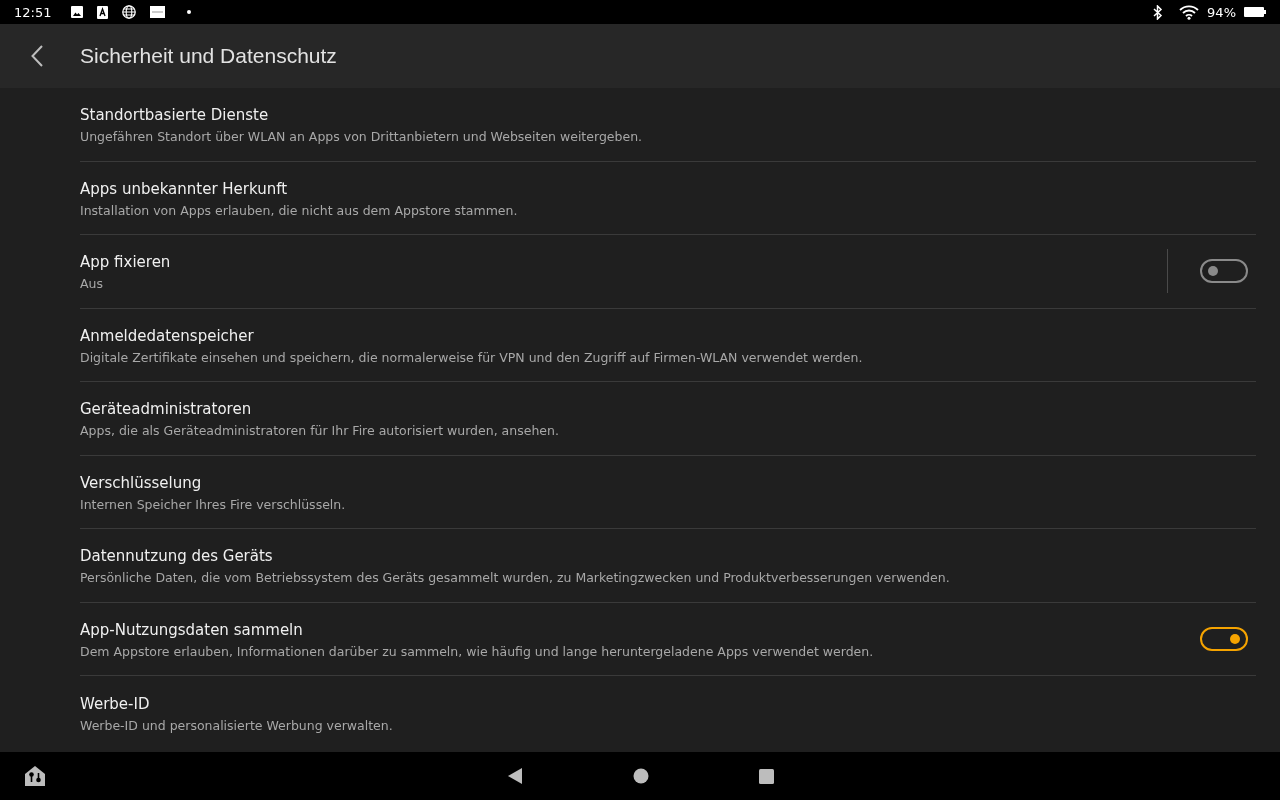  What do you see at coordinates (129, 12) in the screenshot?
I see `globe-icon` at bounding box center [129, 12].